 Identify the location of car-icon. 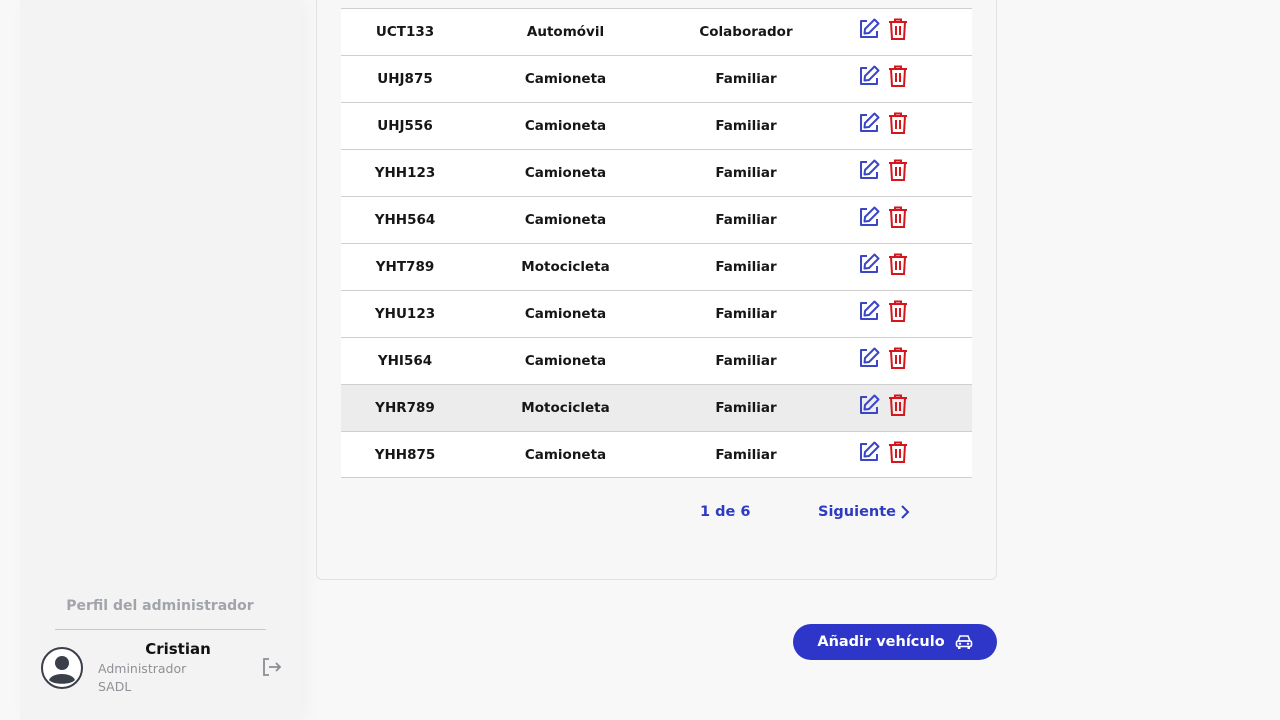
(963, 642).